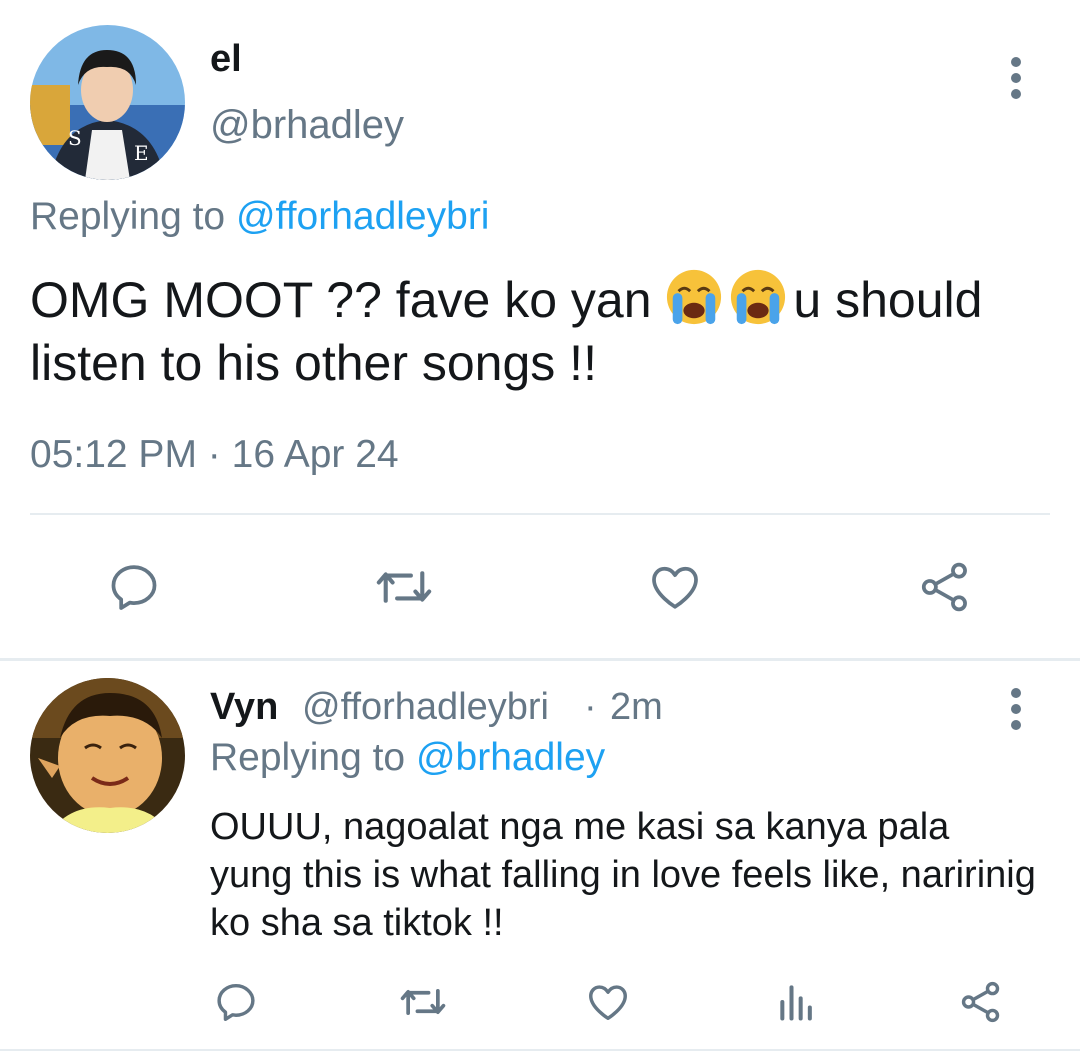 The height and width of the screenshot is (1053, 1080). I want to click on replying-to-line: Replying to @fforhadleybri, so click(259, 217).